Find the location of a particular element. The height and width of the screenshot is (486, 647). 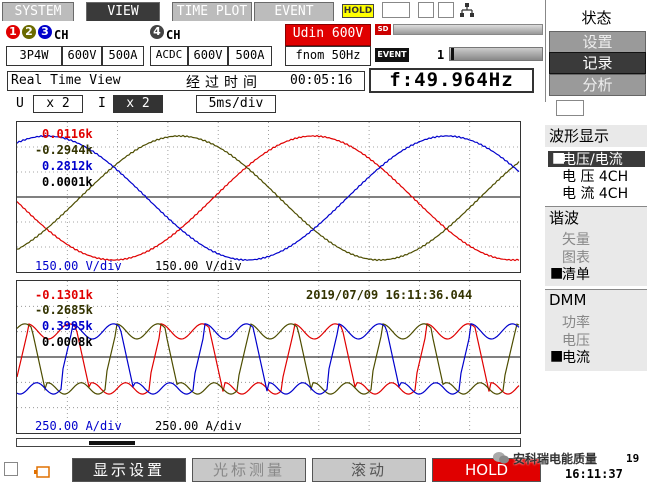

elapsed-time-value: 00:05:16 is located at coordinates (321, 80).